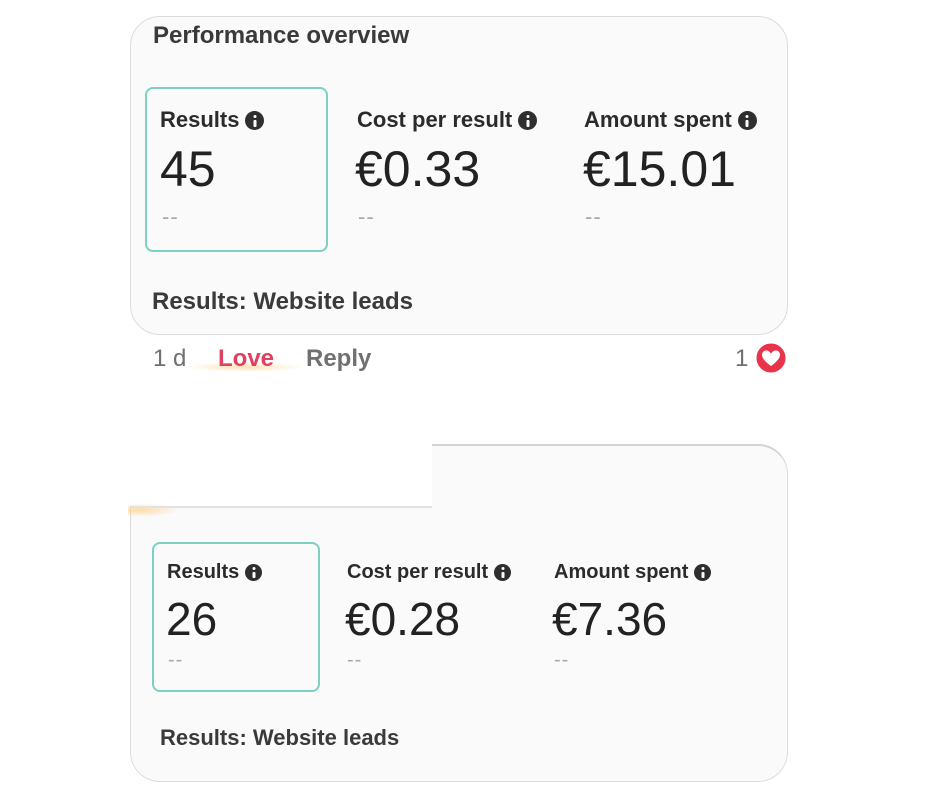  I want to click on image-cutout, so click(276, 443).